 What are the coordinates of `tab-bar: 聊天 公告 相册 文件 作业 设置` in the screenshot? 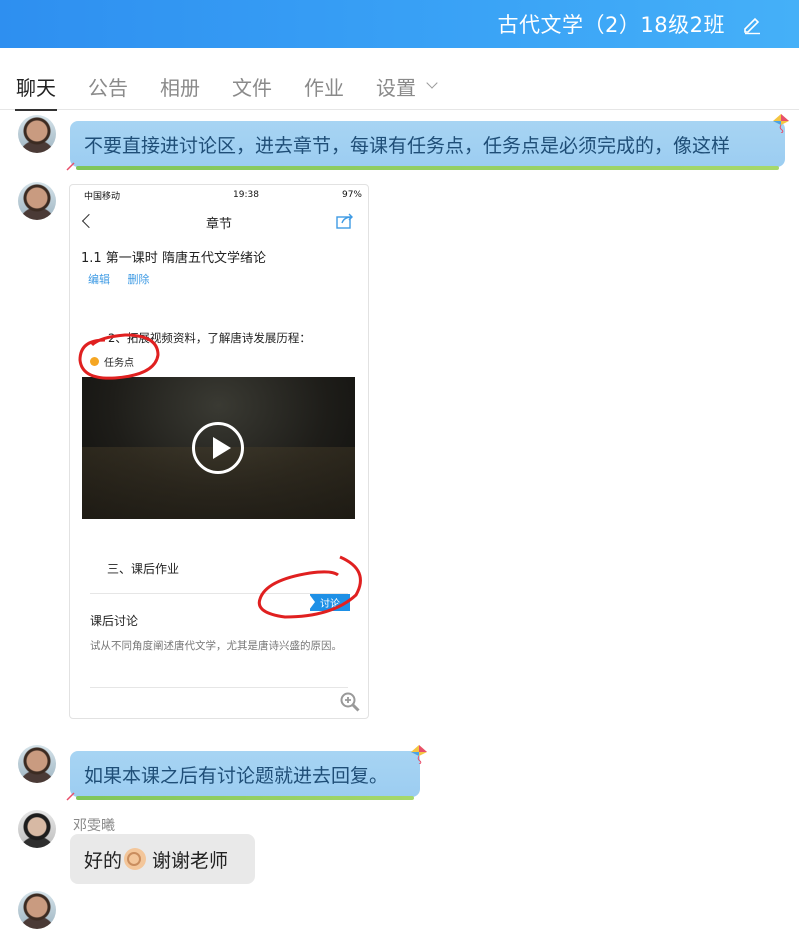 It's located at (399, 86).